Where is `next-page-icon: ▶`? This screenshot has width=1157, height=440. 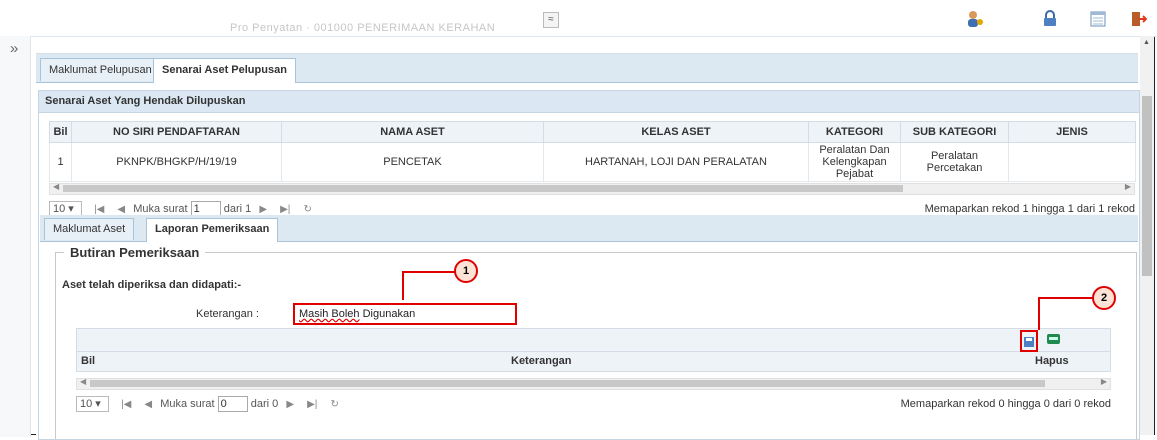
next-page-icon: ▶ is located at coordinates (290, 405).